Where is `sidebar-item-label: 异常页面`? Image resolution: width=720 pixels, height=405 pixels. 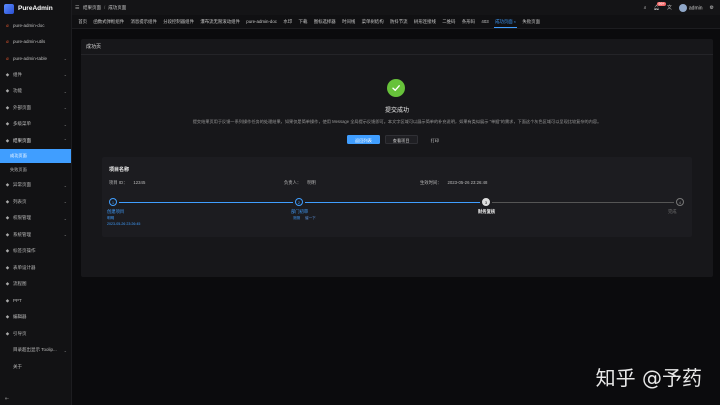
sidebar-item-label: 异常页面 is located at coordinates (22, 185).